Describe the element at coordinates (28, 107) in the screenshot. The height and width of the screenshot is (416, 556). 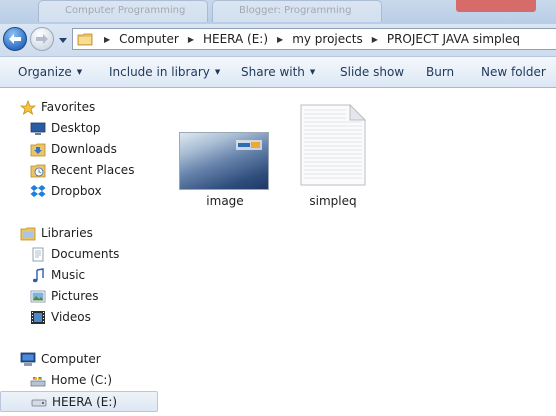
I see `star-icon` at that location.